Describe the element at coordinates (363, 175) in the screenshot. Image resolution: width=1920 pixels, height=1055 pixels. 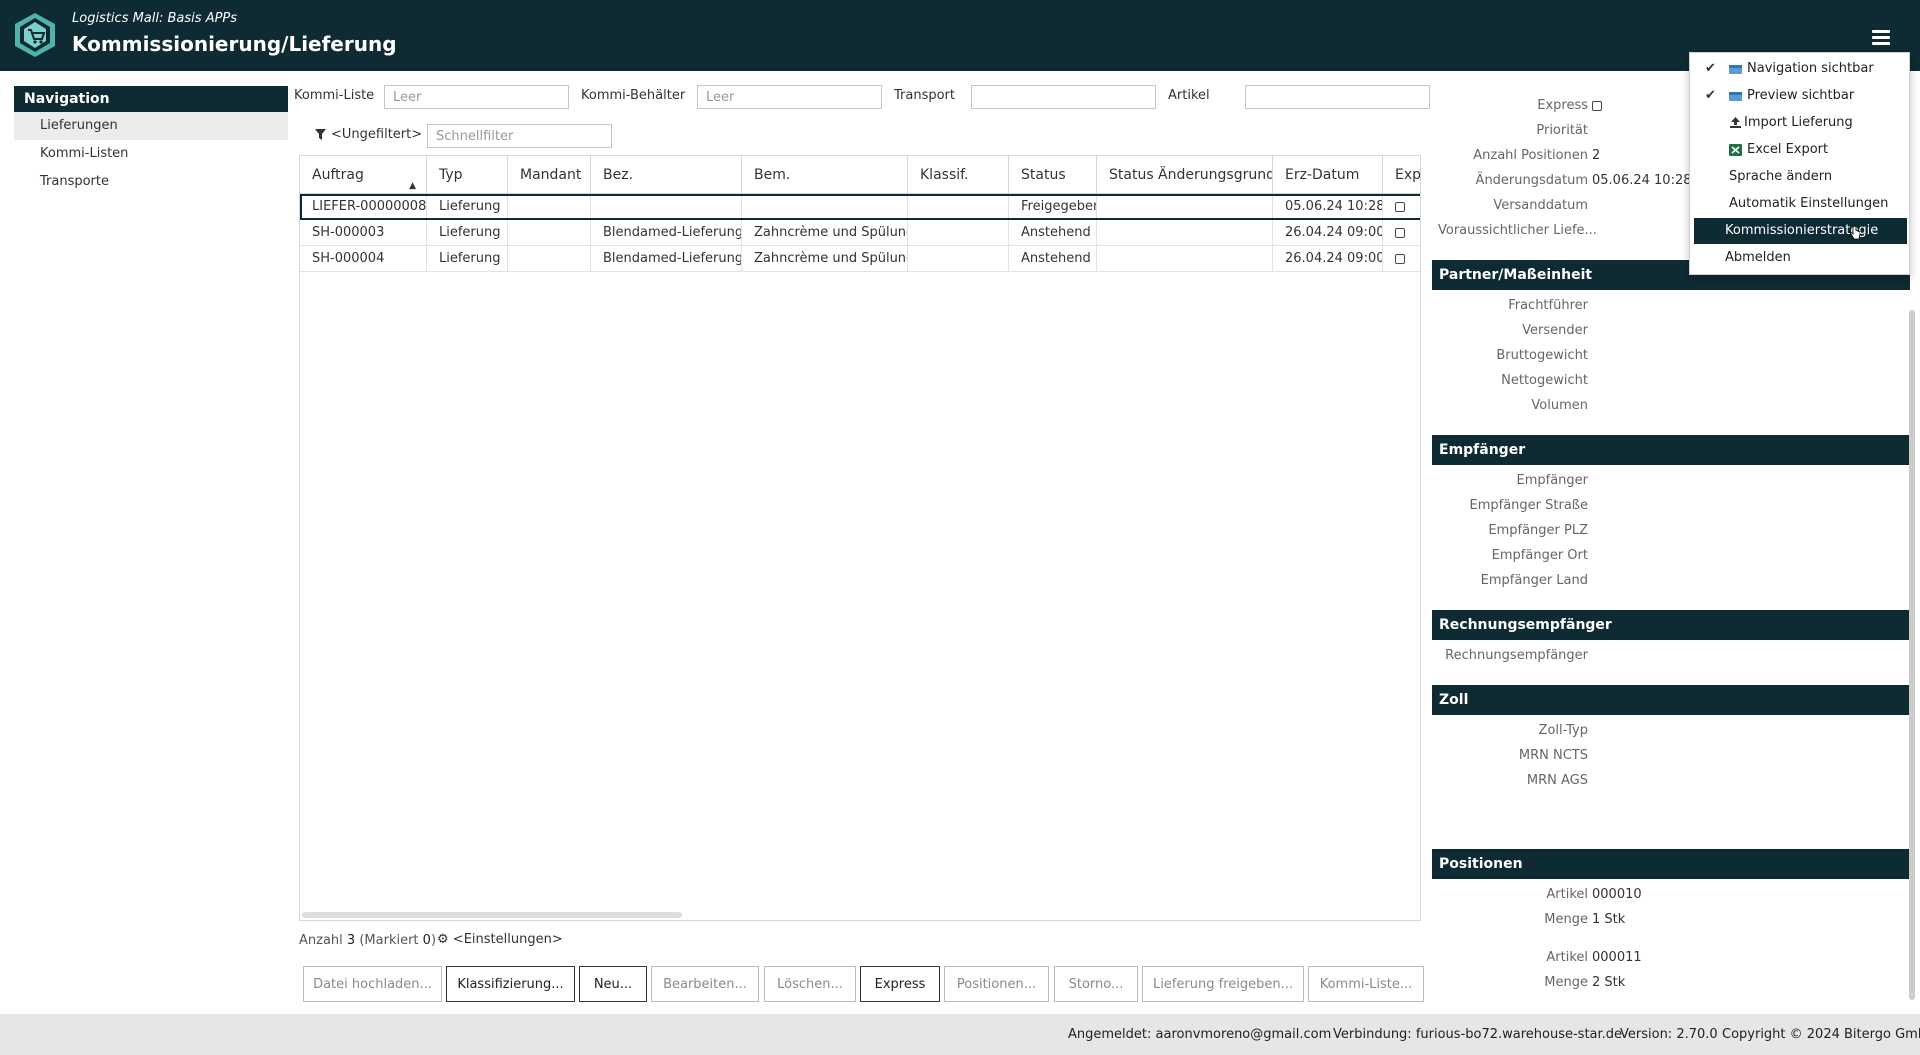
I see `column-header-auftrag: Auftrag ▲` at that location.